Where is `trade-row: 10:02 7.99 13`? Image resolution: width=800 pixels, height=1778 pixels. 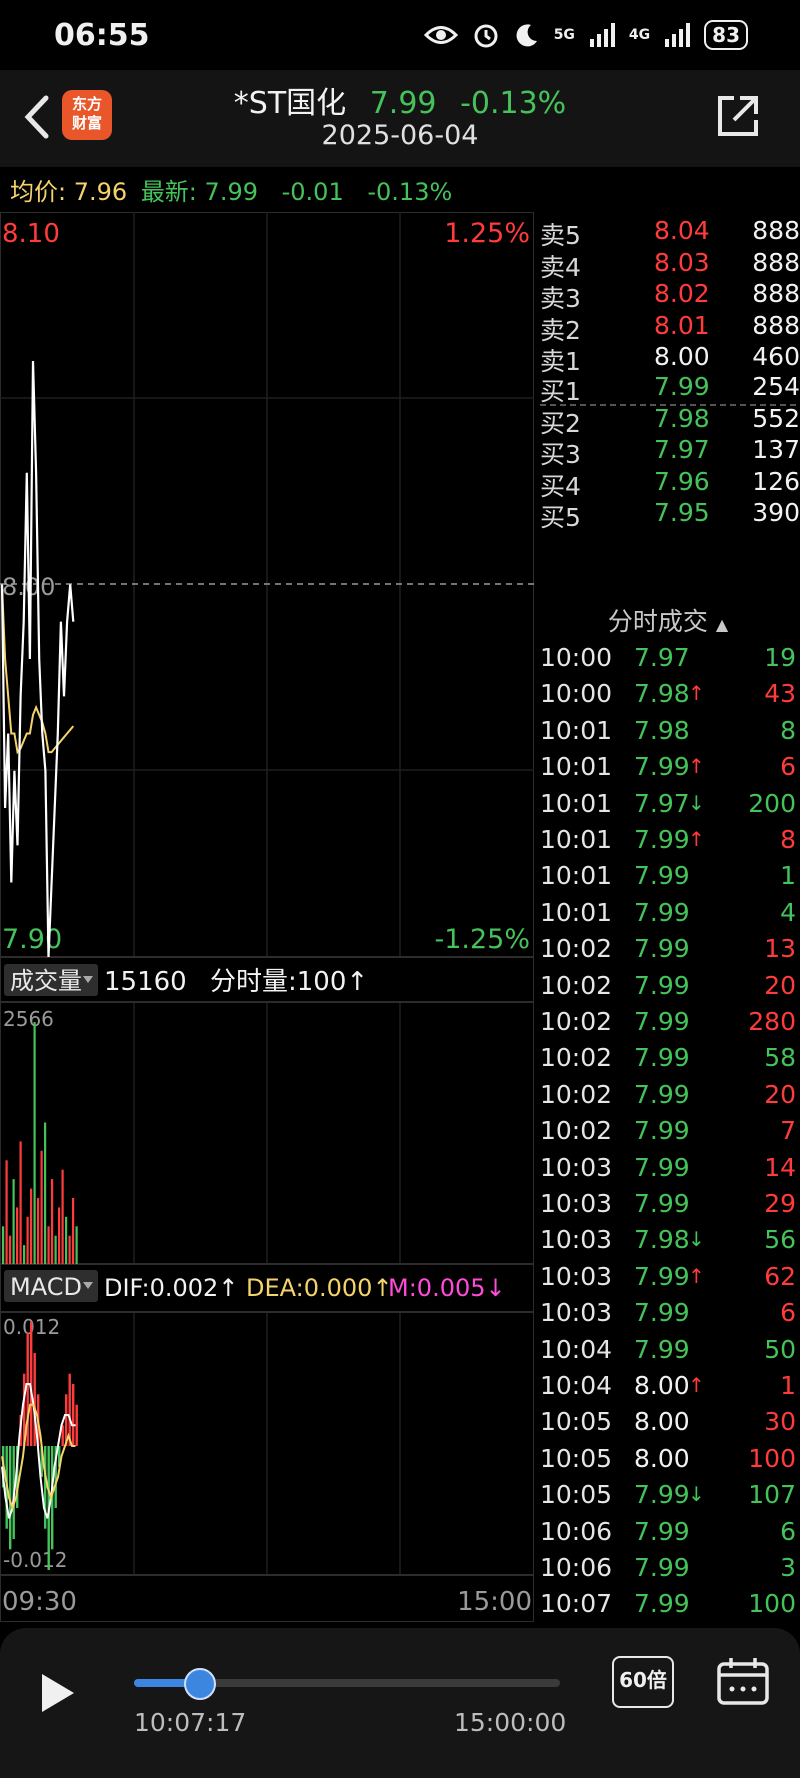 trade-row: 10:02 7.99 13 is located at coordinates (668, 952).